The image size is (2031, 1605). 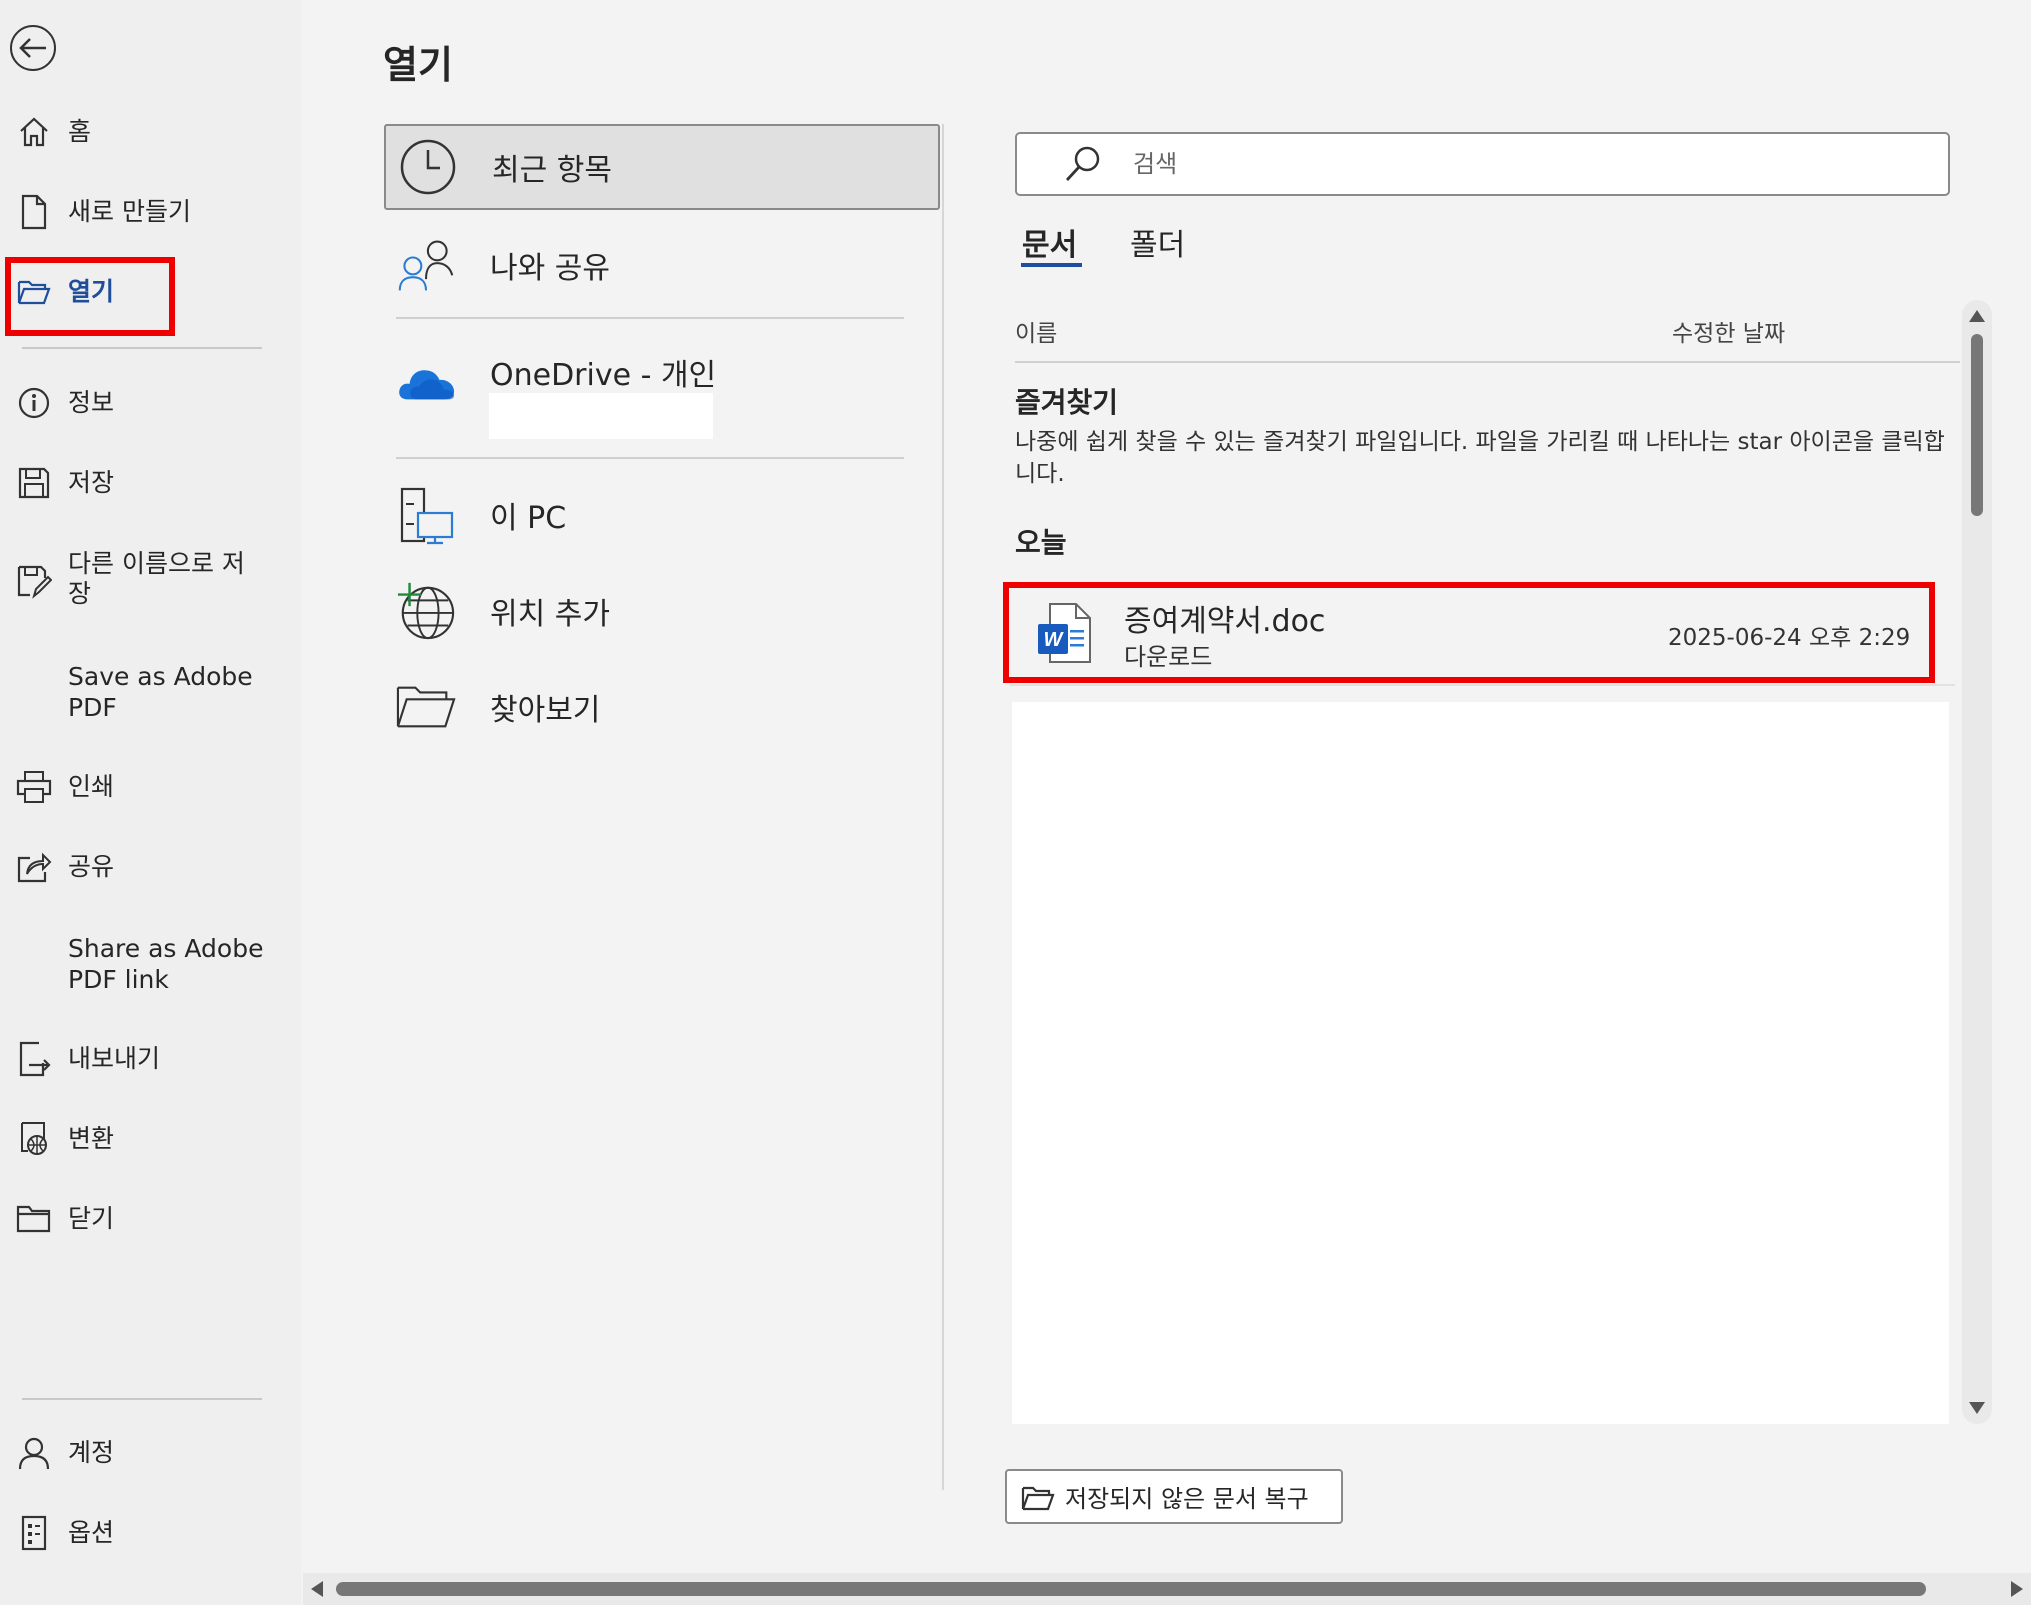 I want to click on transform-icon, so click(x=34, y=1139).